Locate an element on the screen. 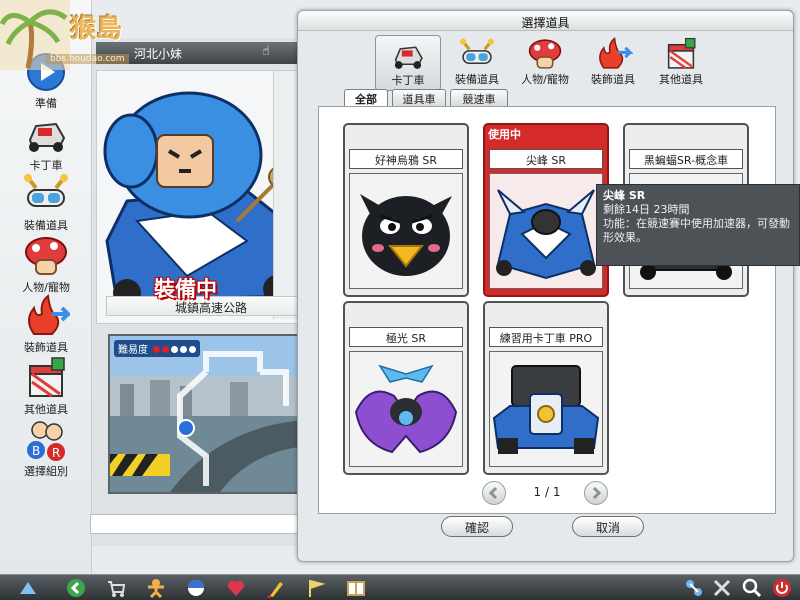  svg-text: R is located at coordinates (56, 453).